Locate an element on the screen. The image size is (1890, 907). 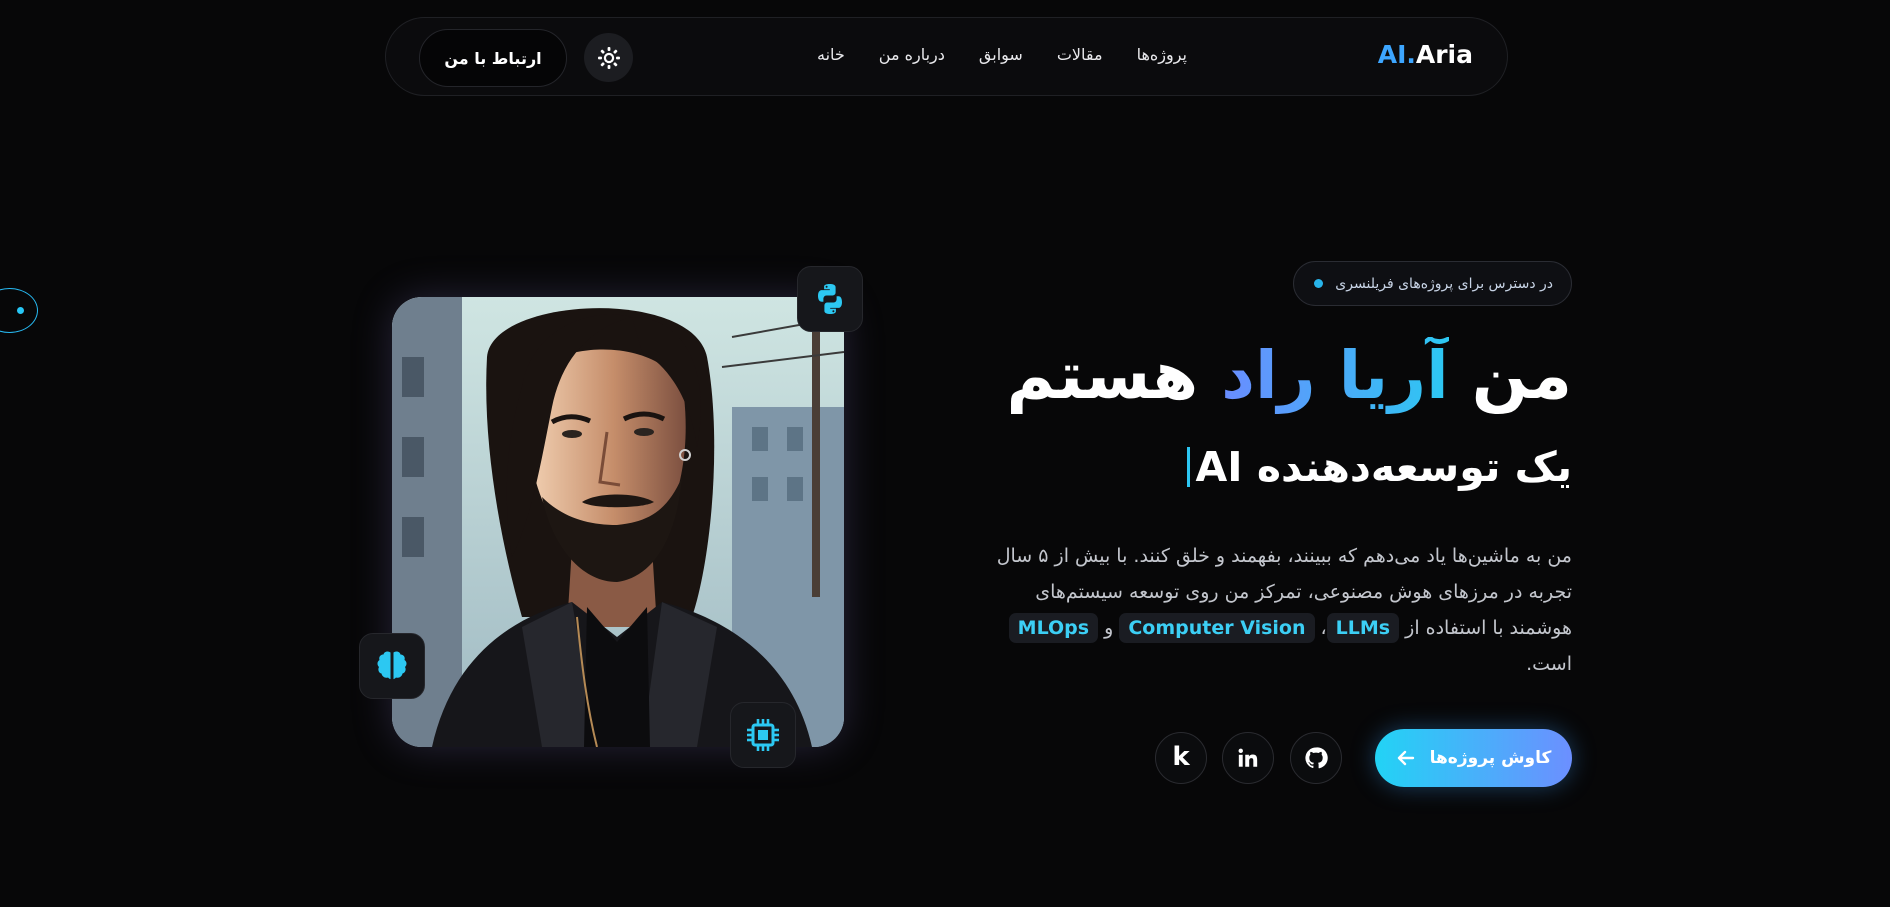
kaggle-icon: k is located at coordinates (1181, 756).